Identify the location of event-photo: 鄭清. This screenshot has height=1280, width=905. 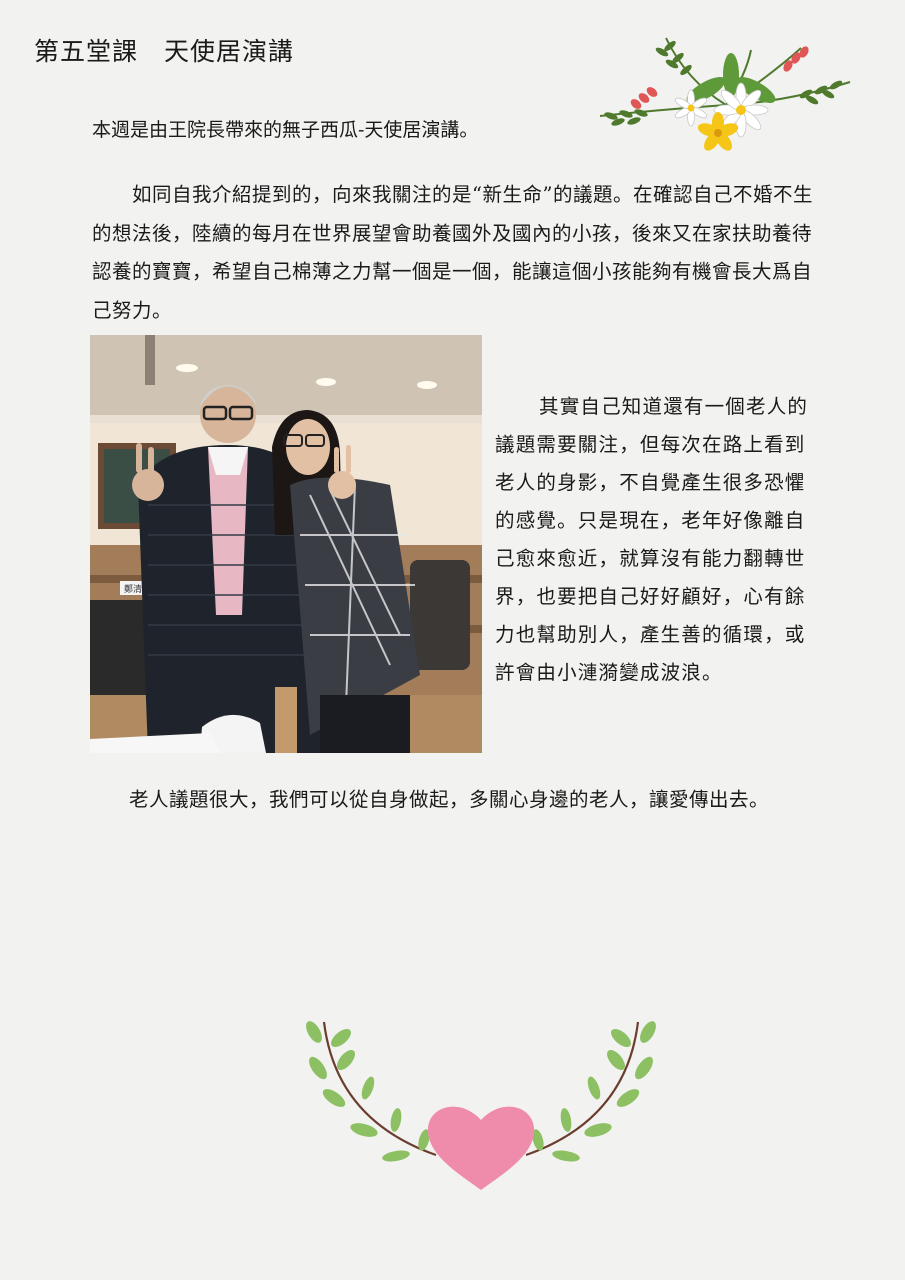
(286, 544).